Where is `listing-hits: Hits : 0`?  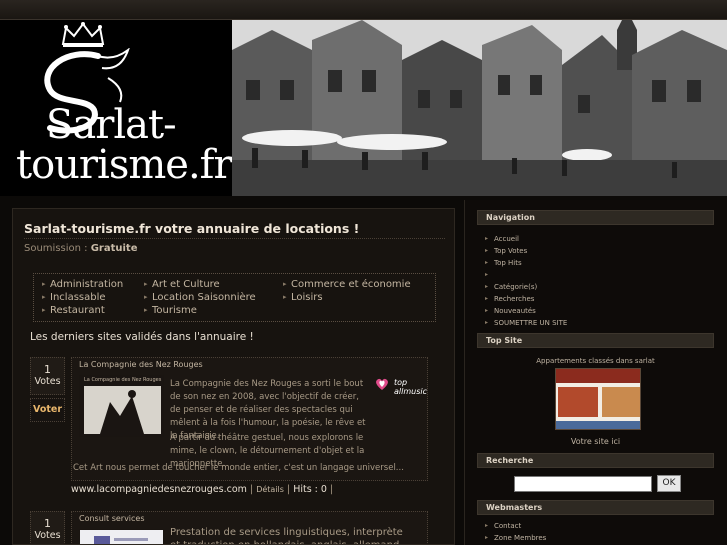 listing-hits: Hits : 0 is located at coordinates (310, 489).